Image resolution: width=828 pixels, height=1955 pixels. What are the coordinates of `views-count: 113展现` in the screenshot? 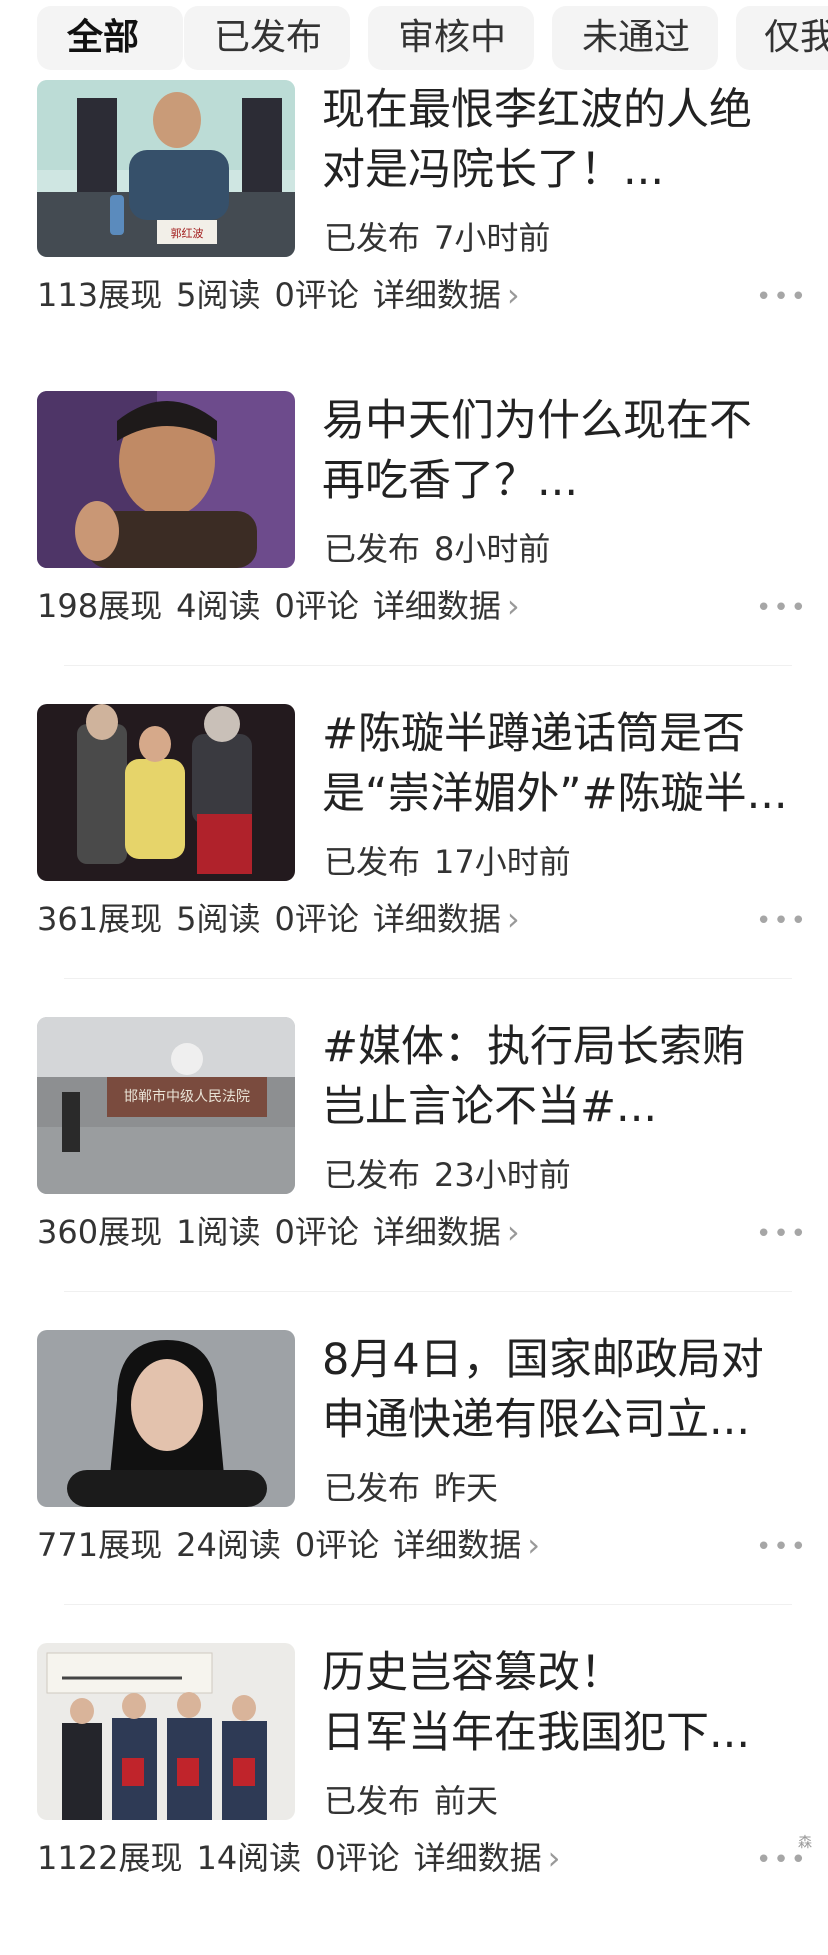 It's located at (100, 295).